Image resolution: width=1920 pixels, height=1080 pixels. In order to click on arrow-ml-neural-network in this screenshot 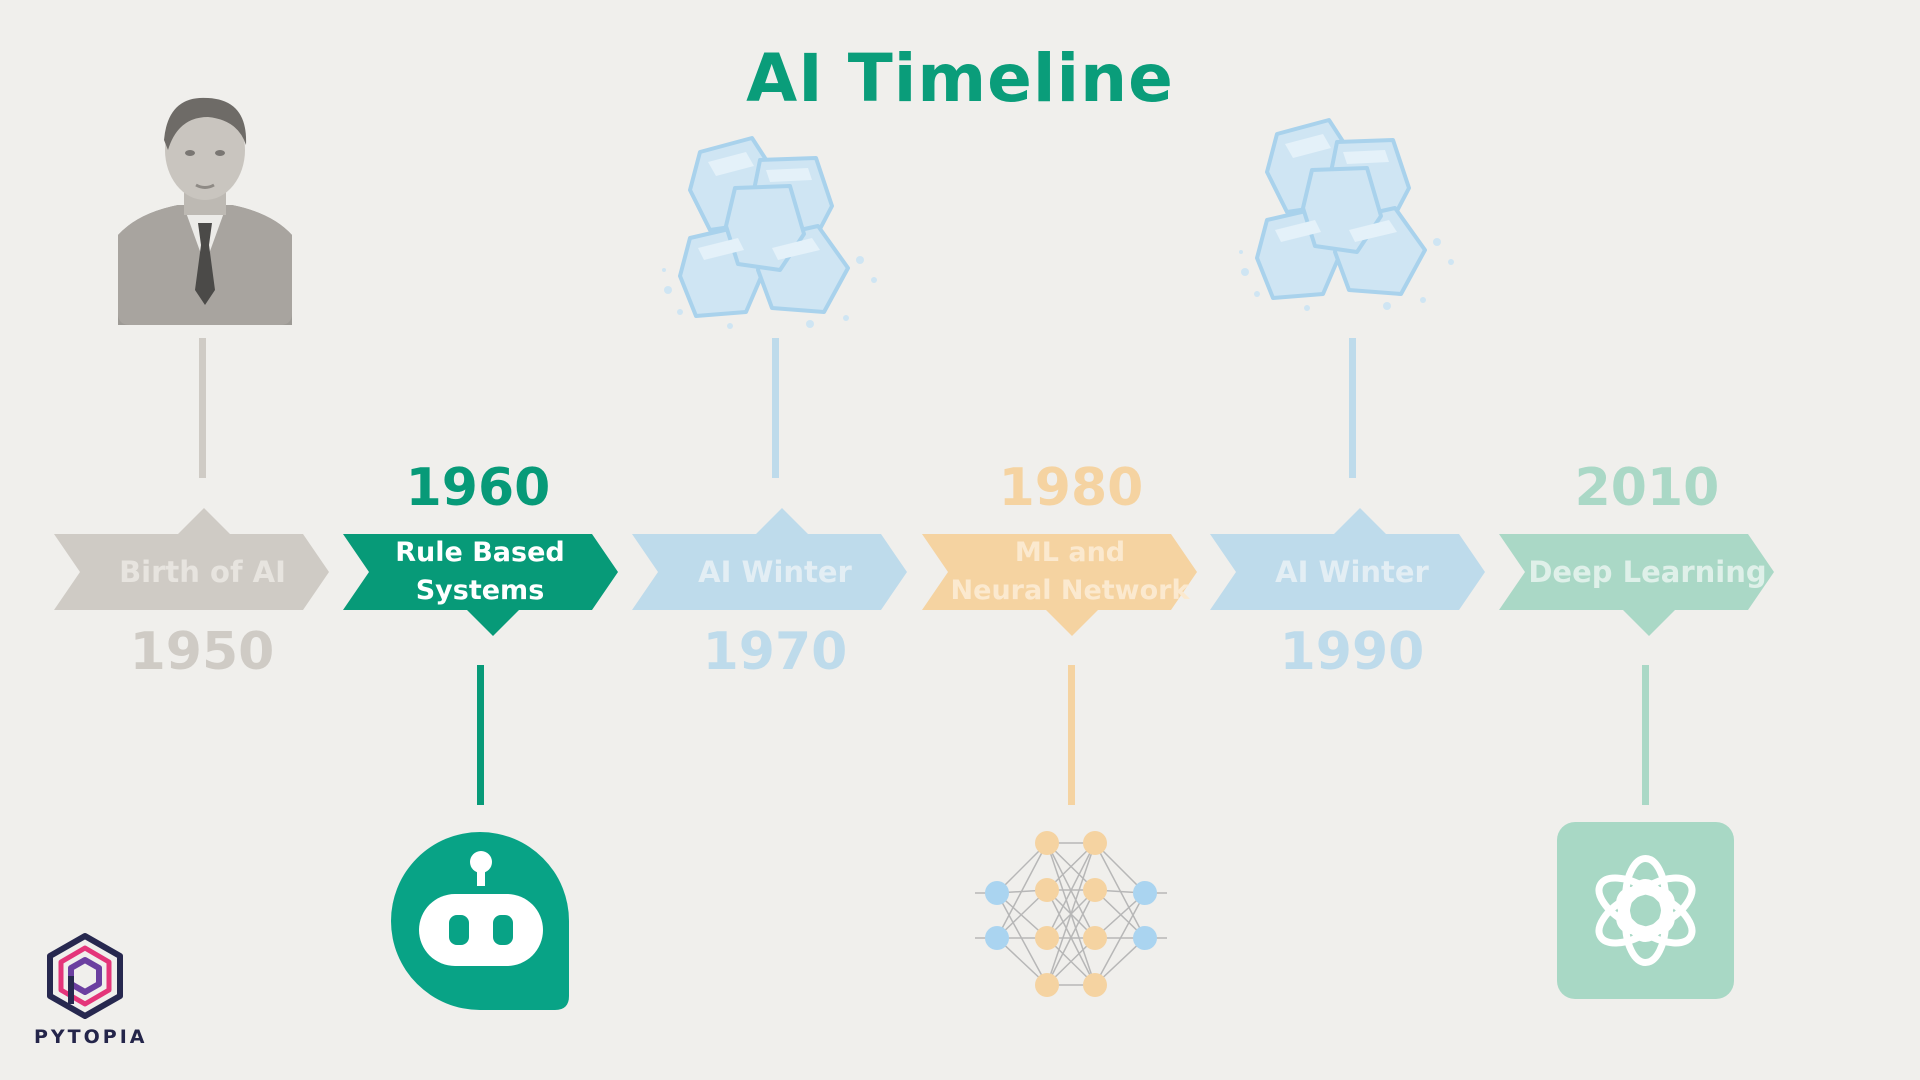, I will do `click(1059, 585)`.